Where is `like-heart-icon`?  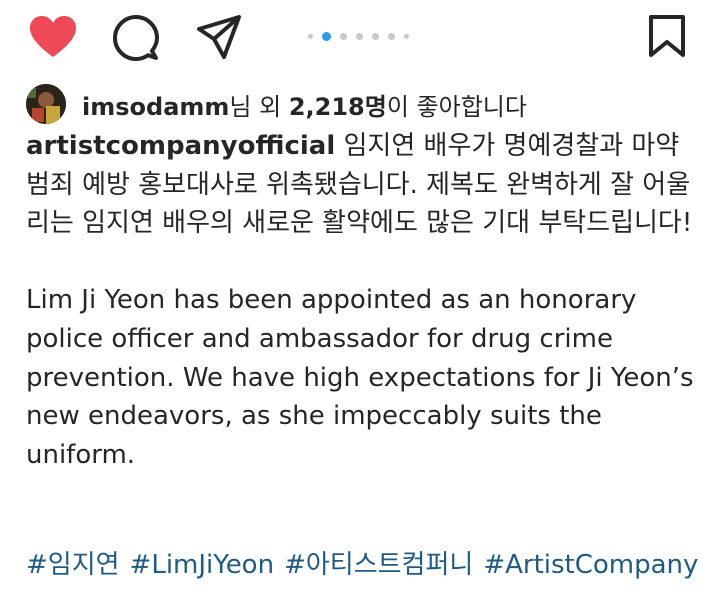 like-heart-icon is located at coordinates (53, 37).